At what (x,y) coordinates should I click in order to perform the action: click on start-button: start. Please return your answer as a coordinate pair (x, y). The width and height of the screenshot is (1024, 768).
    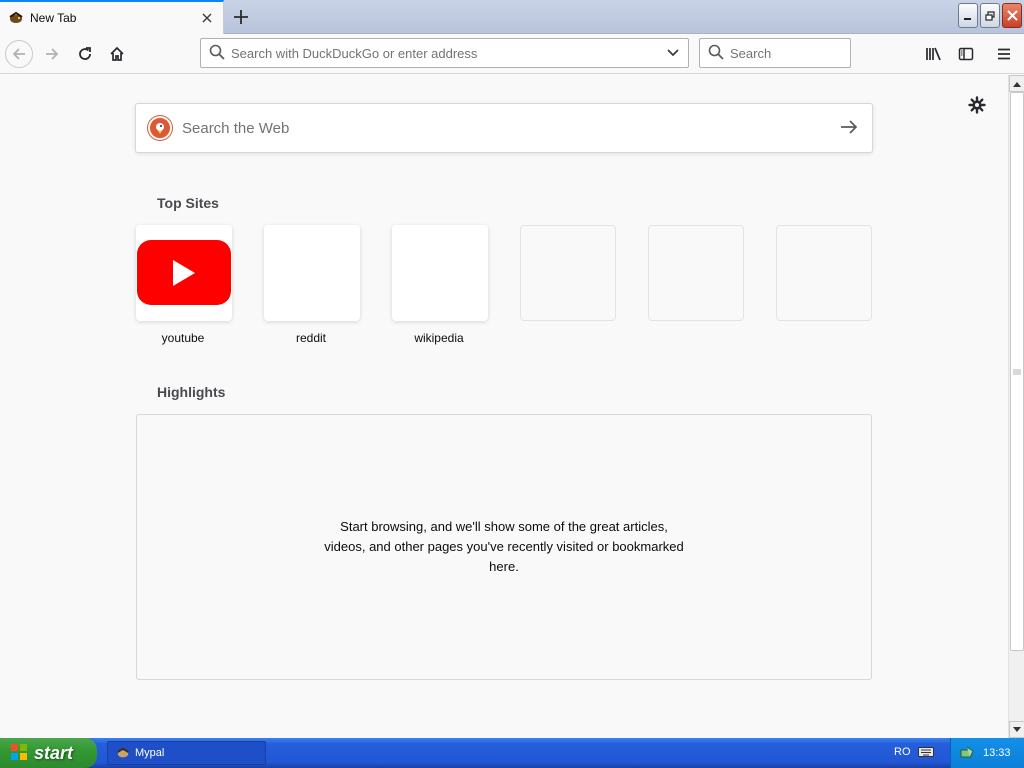
    Looking at the image, I should click on (48, 753).